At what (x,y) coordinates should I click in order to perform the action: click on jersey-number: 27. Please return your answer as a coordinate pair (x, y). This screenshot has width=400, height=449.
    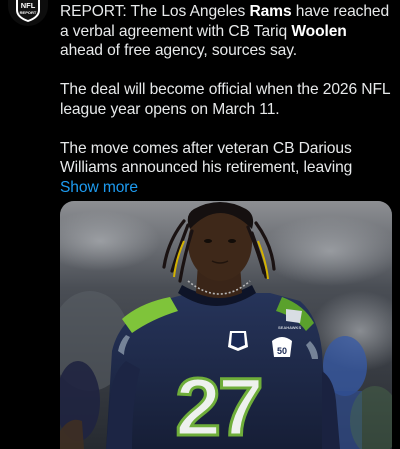
    Looking at the image, I should click on (217, 405).